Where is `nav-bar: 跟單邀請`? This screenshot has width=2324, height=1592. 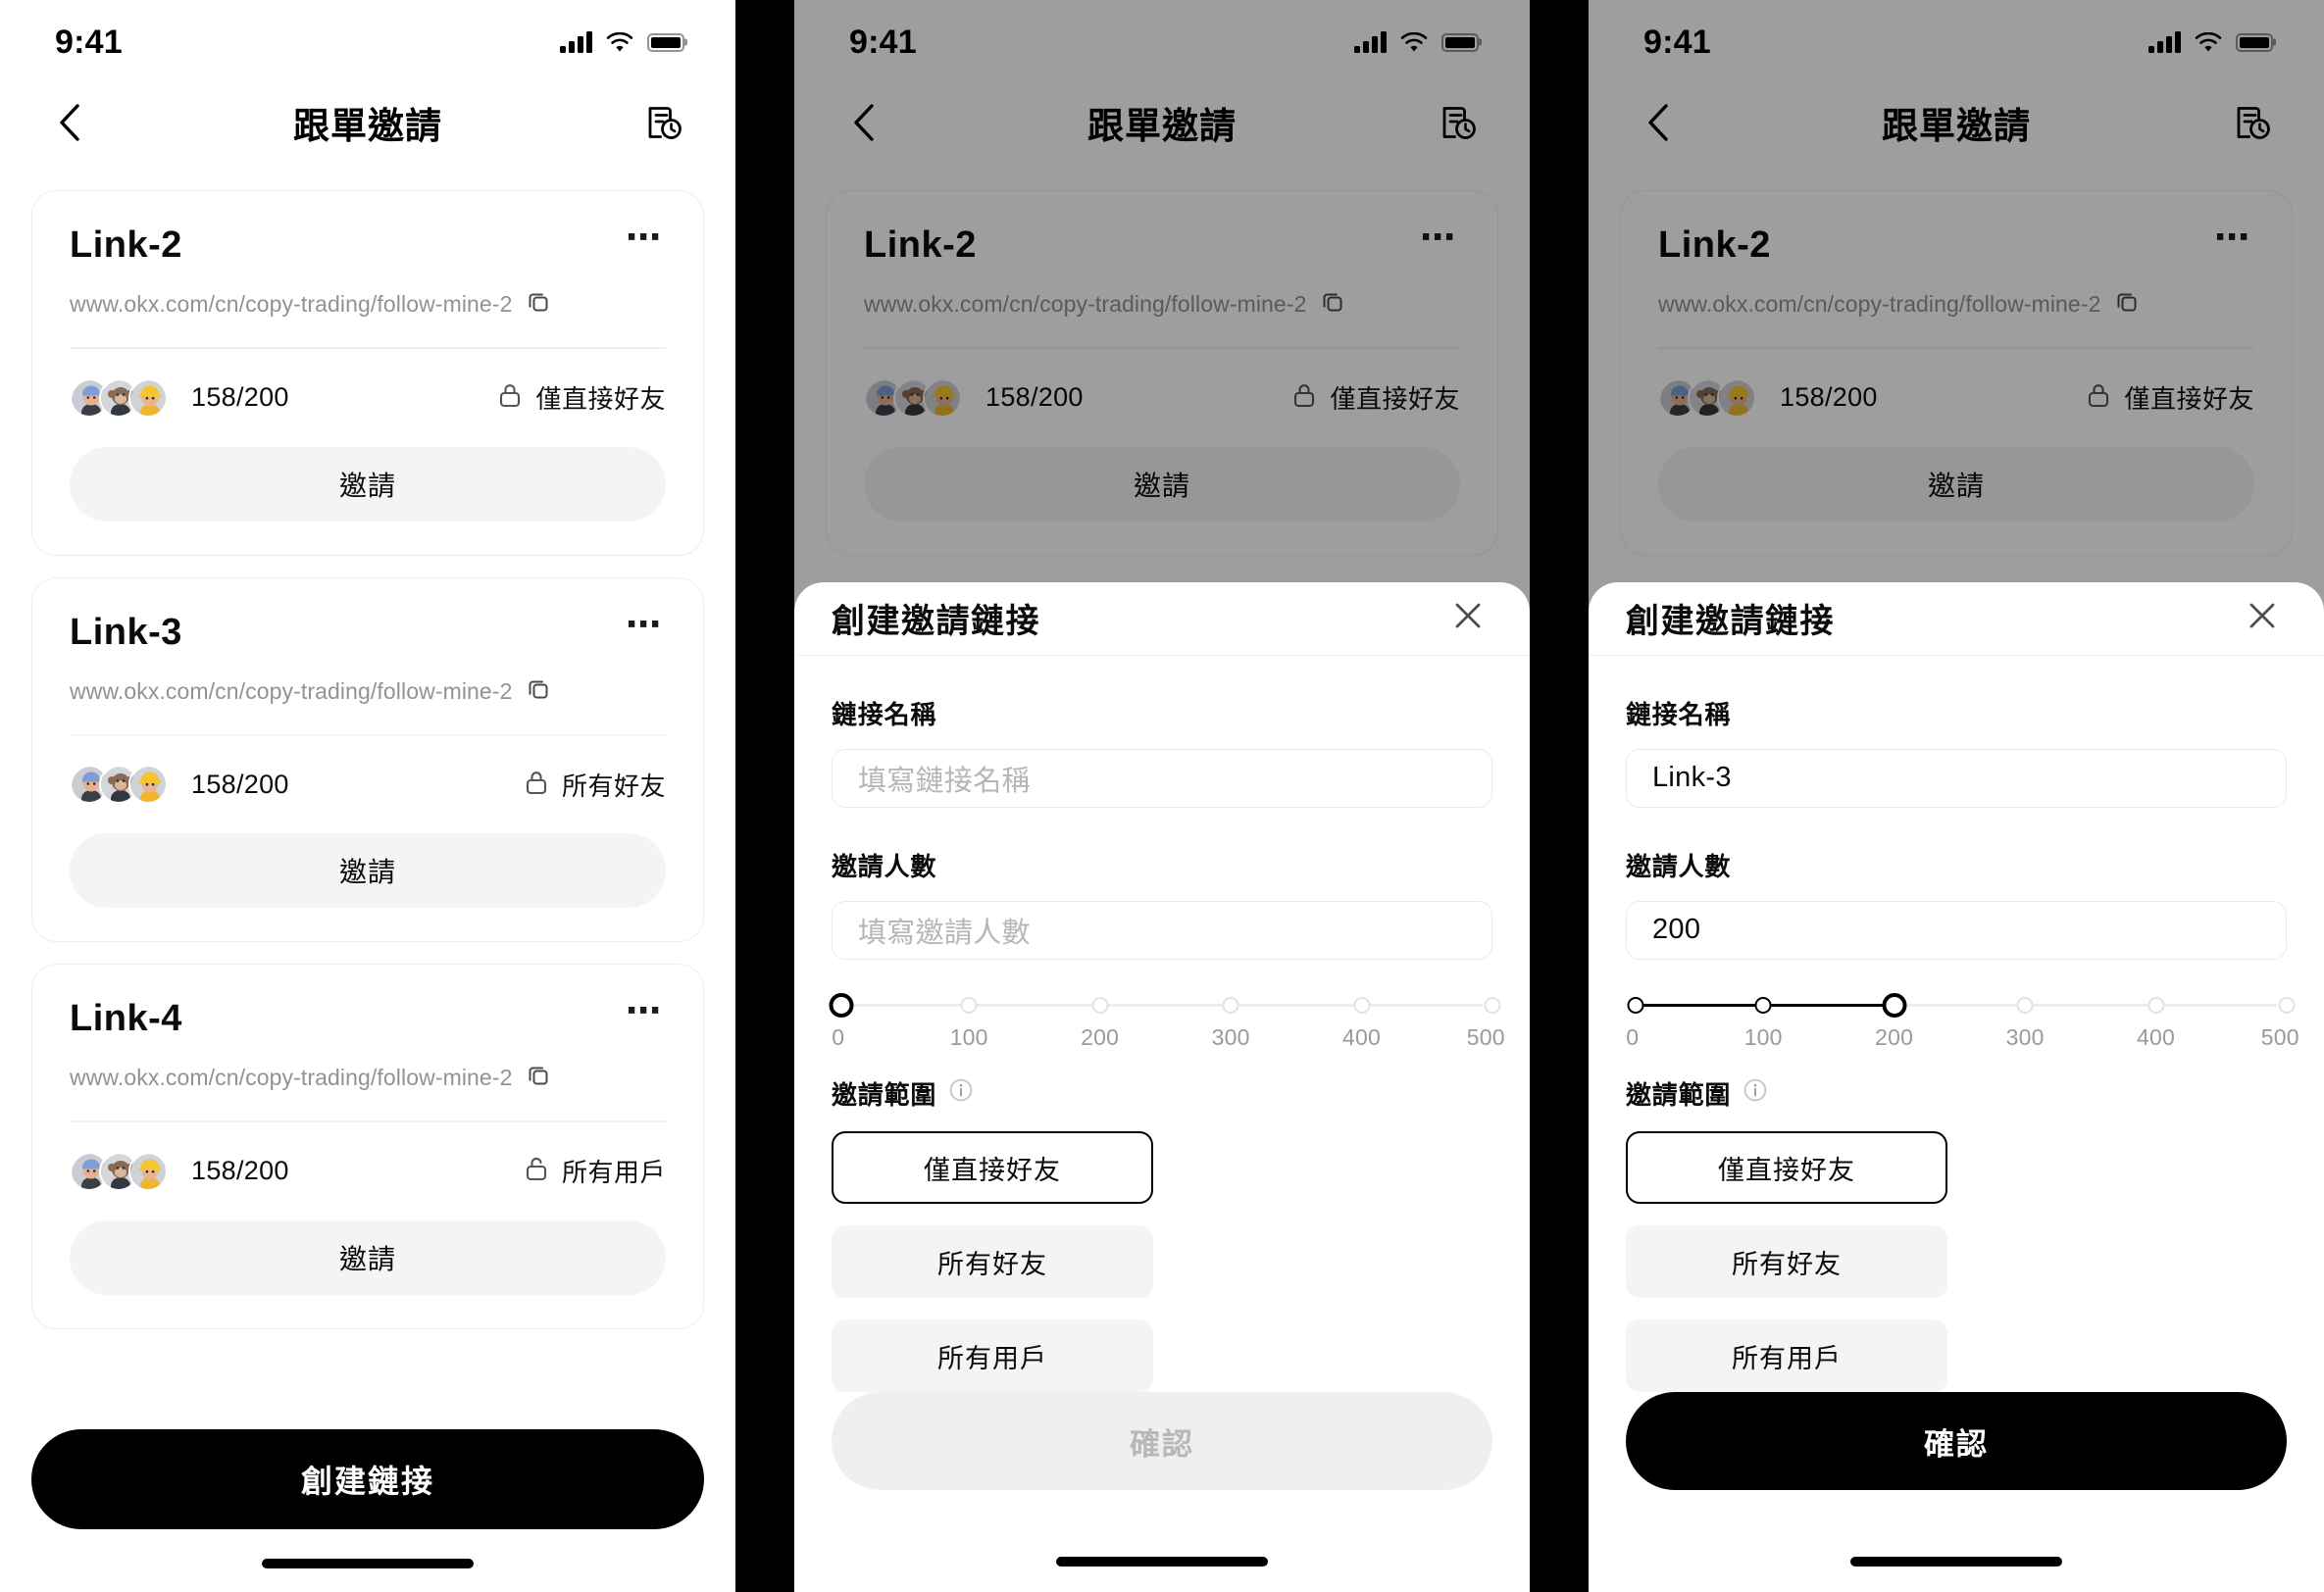
nav-bar: 跟單邀請 is located at coordinates (367, 123).